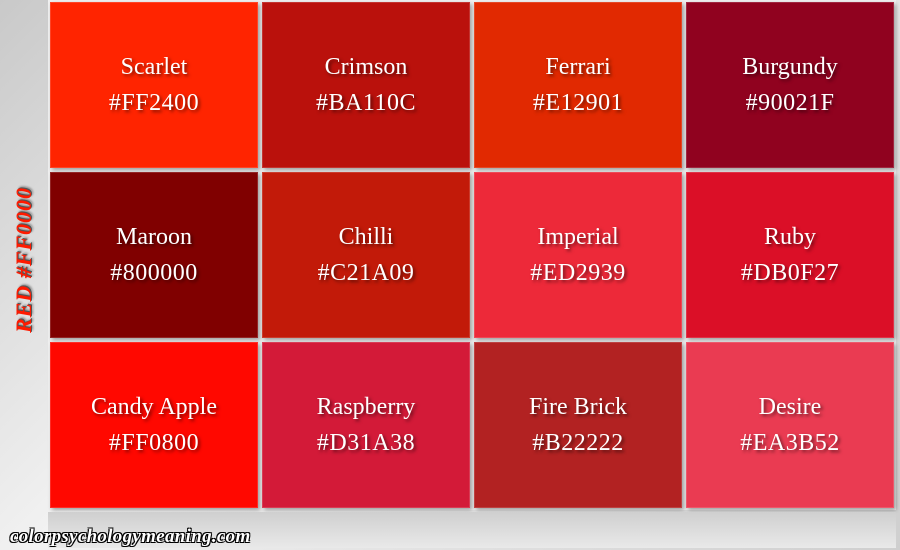 This screenshot has height=550, width=900. What do you see at coordinates (790, 103) in the screenshot?
I see `swatch-hex: #90021F` at bounding box center [790, 103].